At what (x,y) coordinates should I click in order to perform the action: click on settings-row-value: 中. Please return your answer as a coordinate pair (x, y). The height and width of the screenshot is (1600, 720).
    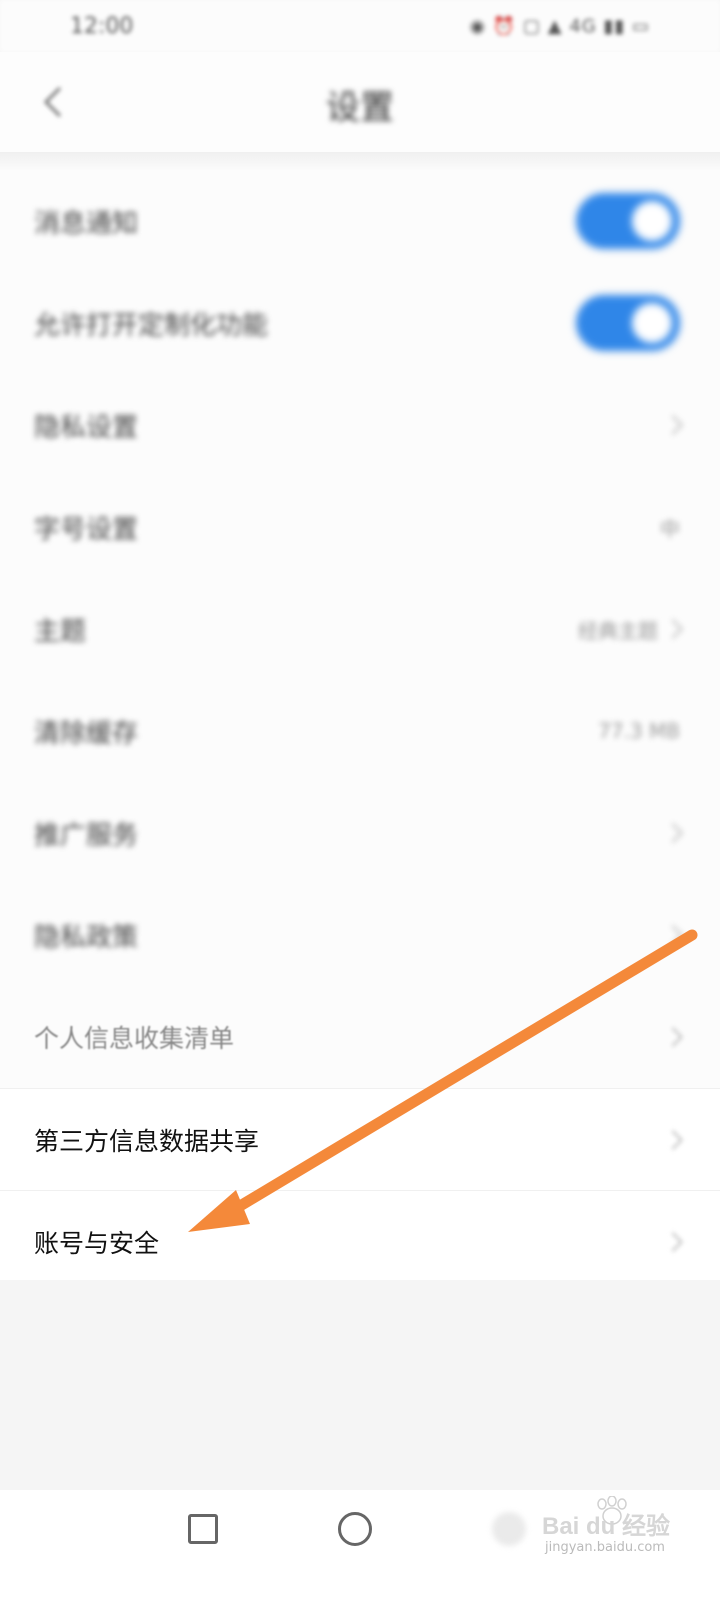
    Looking at the image, I should click on (670, 528).